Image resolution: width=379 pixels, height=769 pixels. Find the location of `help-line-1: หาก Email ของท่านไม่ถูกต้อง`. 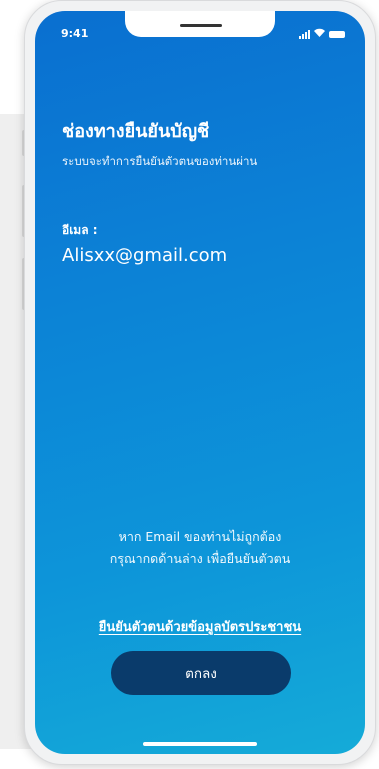

help-line-1: หาก Email ของท่านไม่ถูกต้อง is located at coordinates (200, 536).